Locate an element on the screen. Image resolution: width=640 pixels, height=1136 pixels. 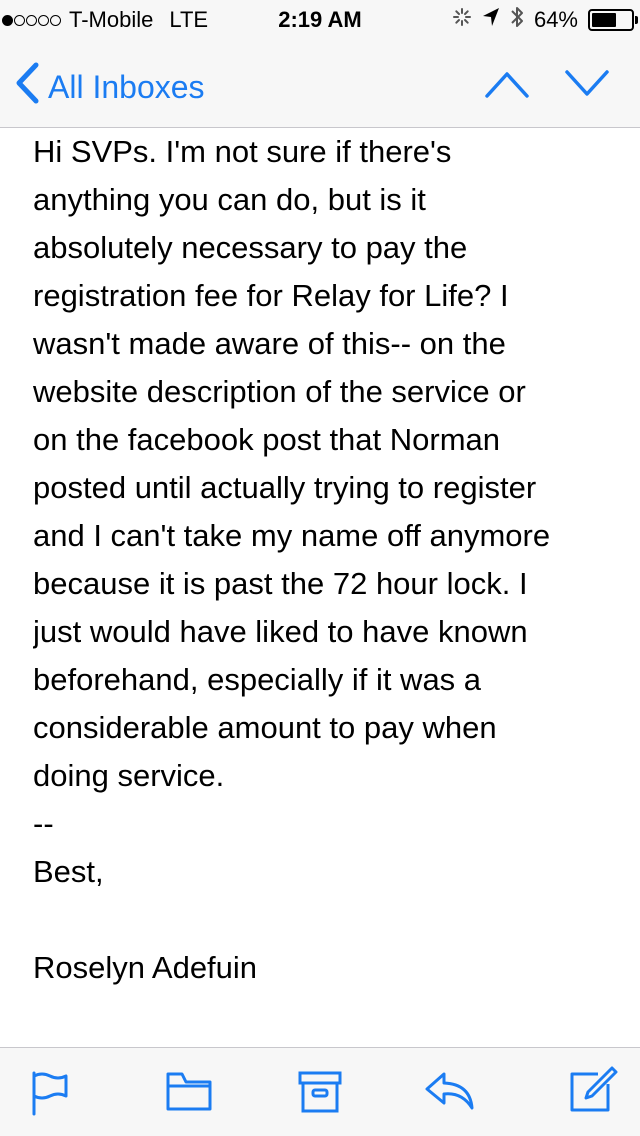
navigation-bar: All Inboxes is located at coordinates (320, 84).